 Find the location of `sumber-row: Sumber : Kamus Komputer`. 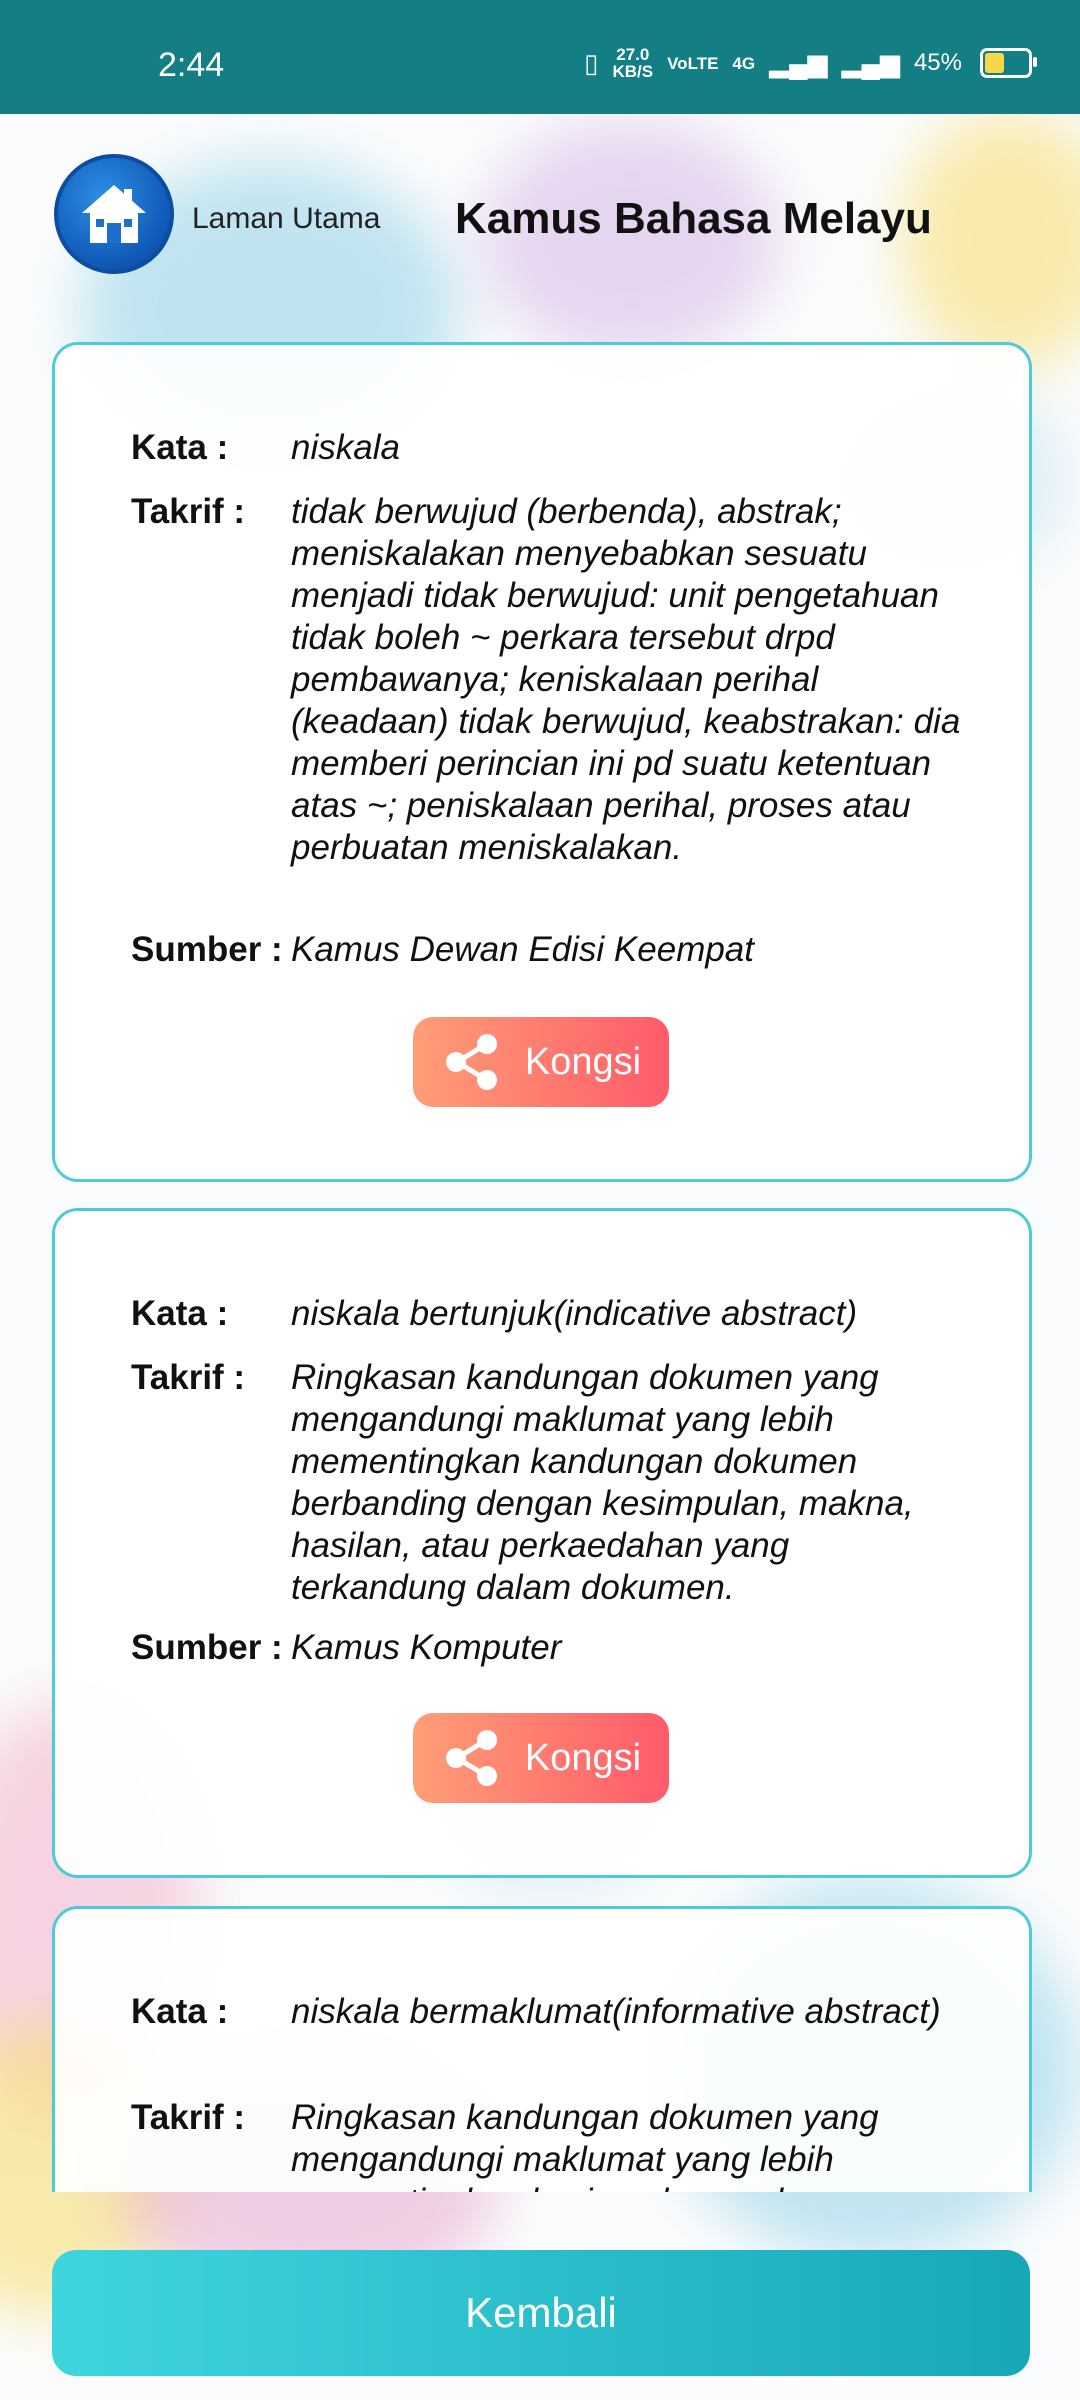

sumber-row: Sumber : Kamus Komputer is located at coordinates (550, 1648).